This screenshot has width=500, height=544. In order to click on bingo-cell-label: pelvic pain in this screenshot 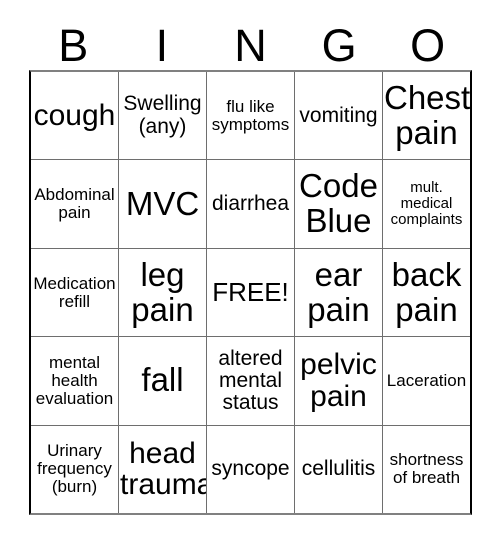, I will do `click(338, 380)`.